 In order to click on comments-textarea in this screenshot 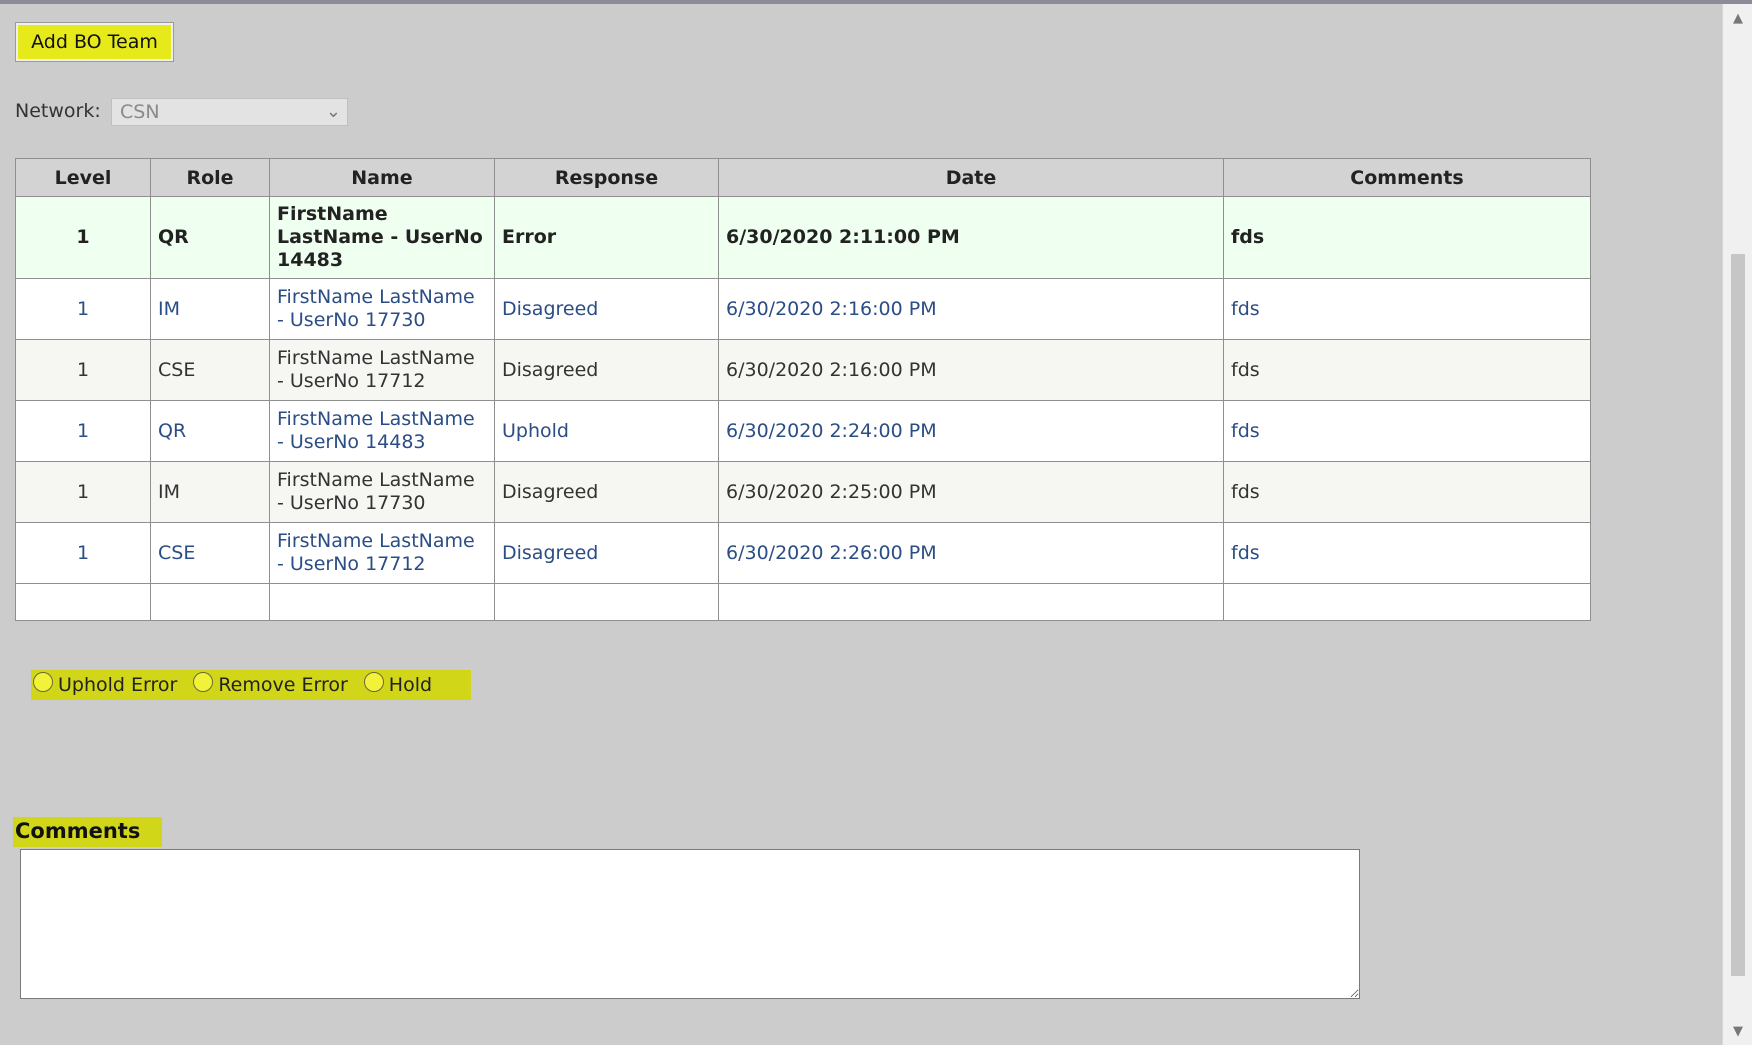, I will do `click(690, 924)`.